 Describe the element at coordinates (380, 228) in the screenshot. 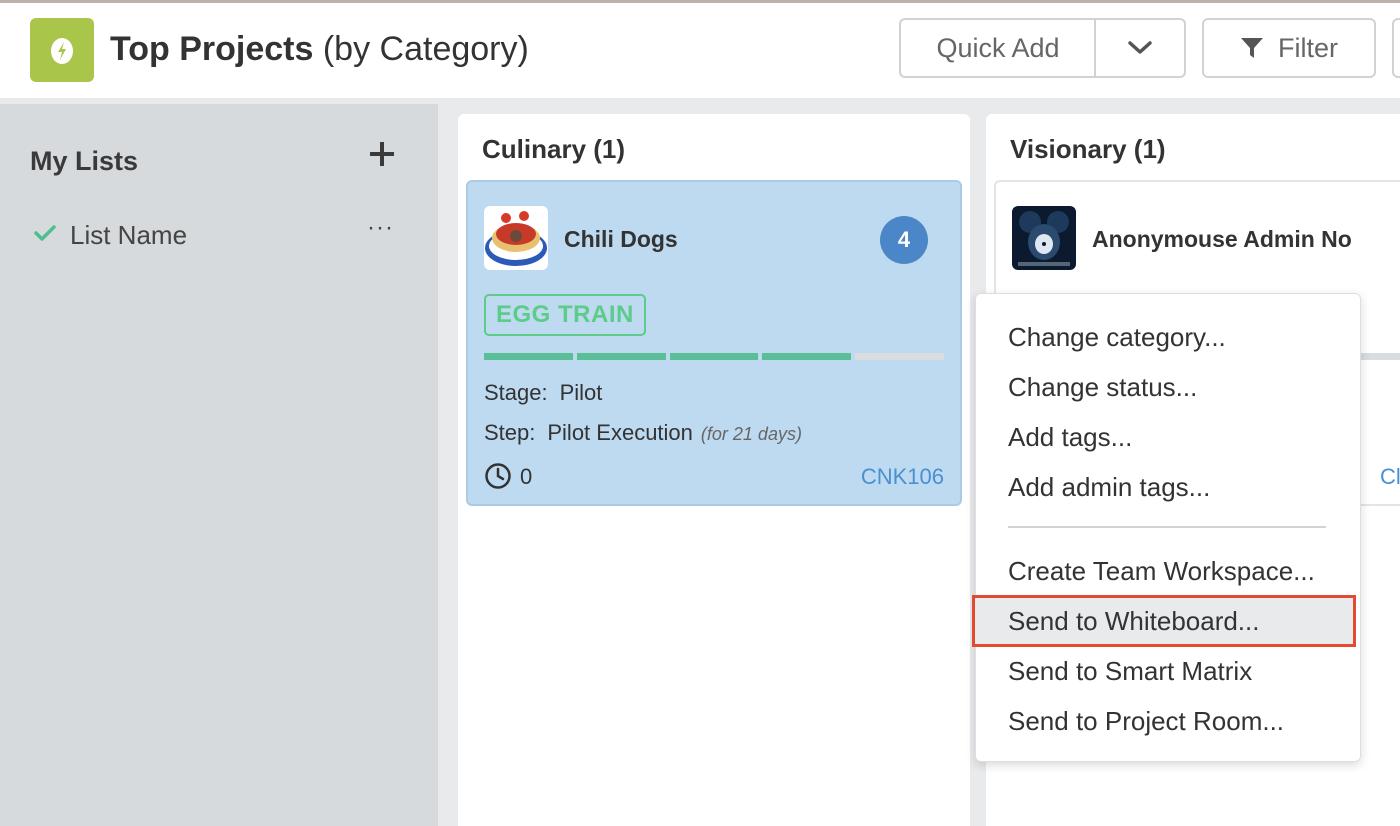

I see `more-options-icon: ···` at that location.